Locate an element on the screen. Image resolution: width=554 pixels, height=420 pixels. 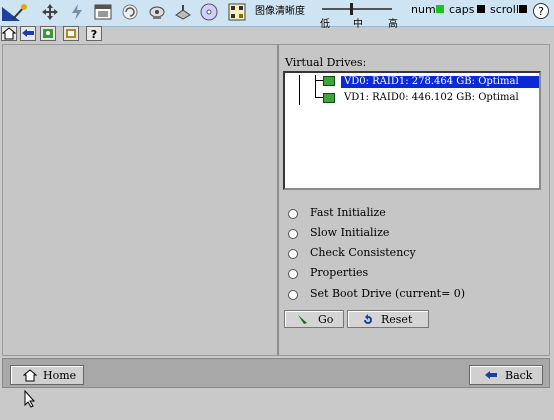
caps-lock-indicator is located at coordinates (481, 9).